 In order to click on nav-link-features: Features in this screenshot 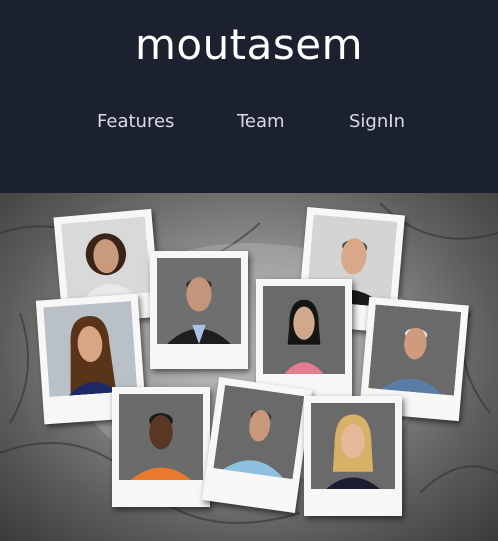, I will do `click(135, 121)`.